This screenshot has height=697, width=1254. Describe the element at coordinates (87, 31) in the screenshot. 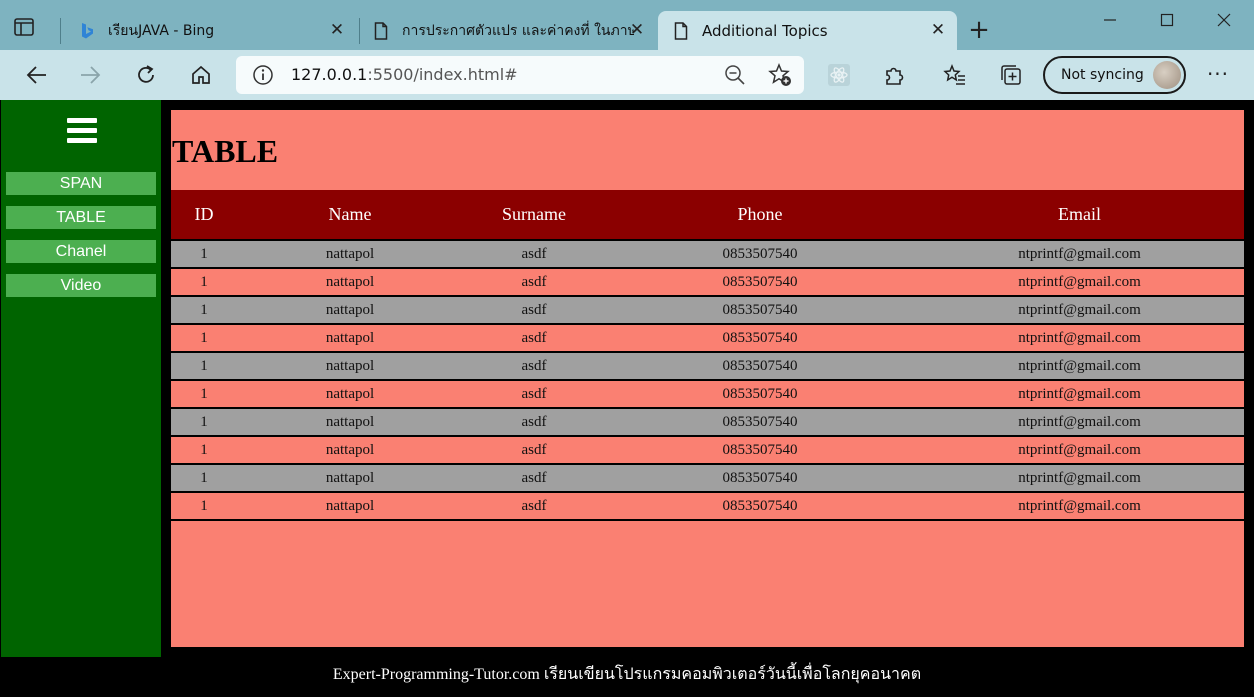

I see `bing-icon` at that location.